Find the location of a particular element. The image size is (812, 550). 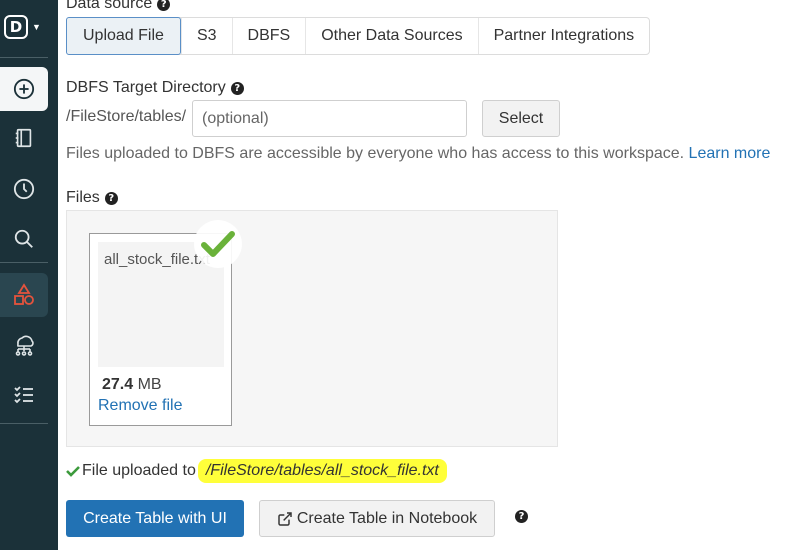

sidebar-item-create is located at coordinates (24, 89).